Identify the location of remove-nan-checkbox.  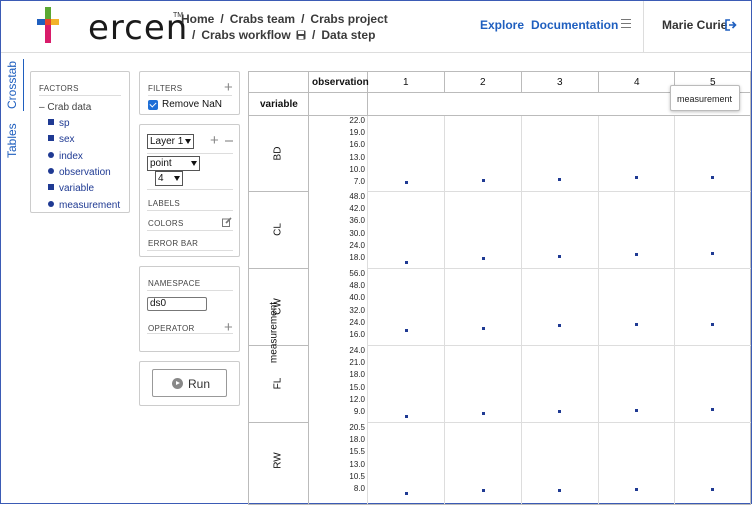
(153, 105).